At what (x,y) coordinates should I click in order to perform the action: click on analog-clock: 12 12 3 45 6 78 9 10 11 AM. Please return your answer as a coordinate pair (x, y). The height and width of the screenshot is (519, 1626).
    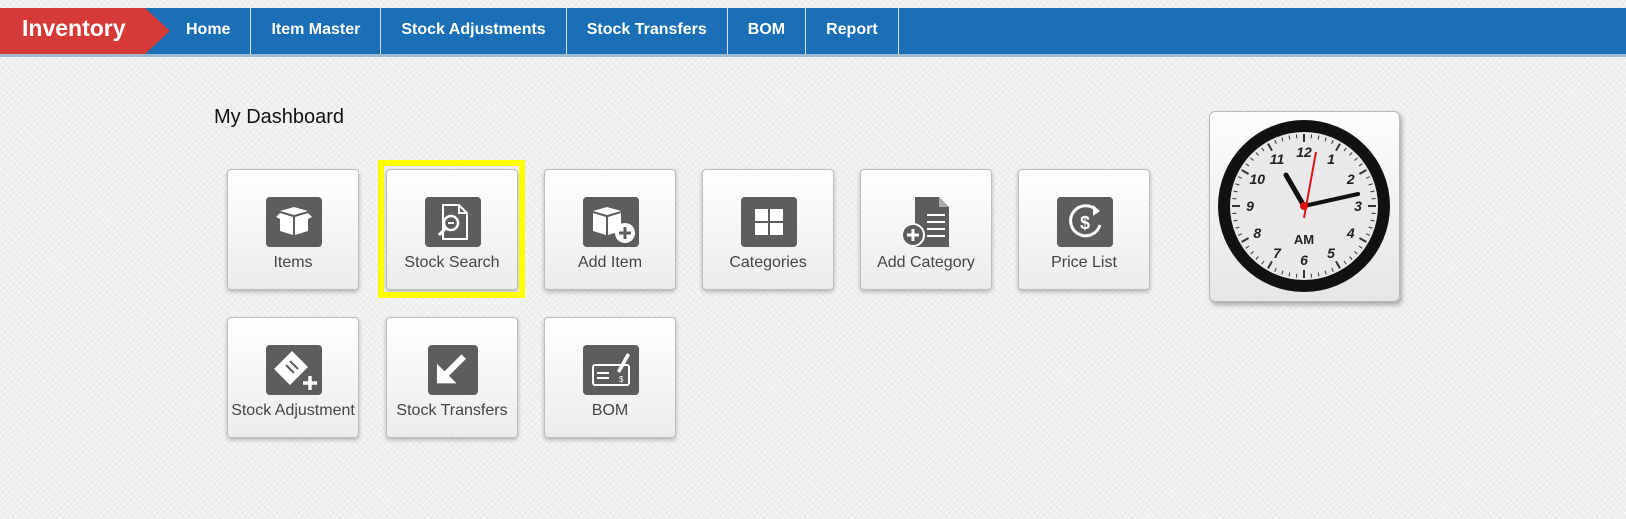
    Looking at the image, I should click on (1304, 206).